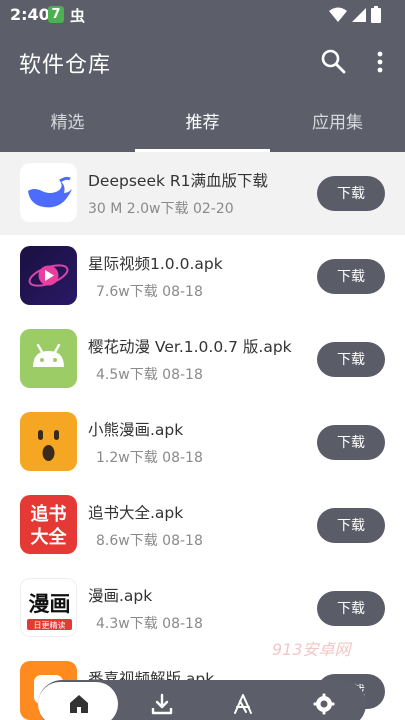 This screenshot has width=405, height=720. I want to click on list-item: 星际视频1.0.0.apk 7.6w下载 08-18 下载, so click(202, 276).